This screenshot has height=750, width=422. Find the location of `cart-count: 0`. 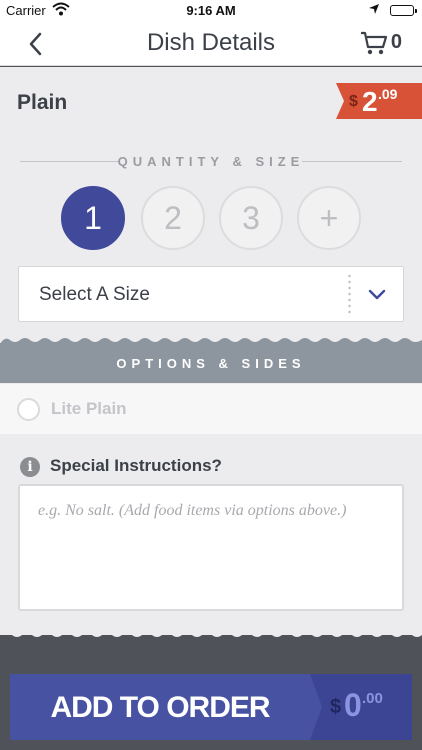

cart-count: 0 is located at coordinates (396, 42).